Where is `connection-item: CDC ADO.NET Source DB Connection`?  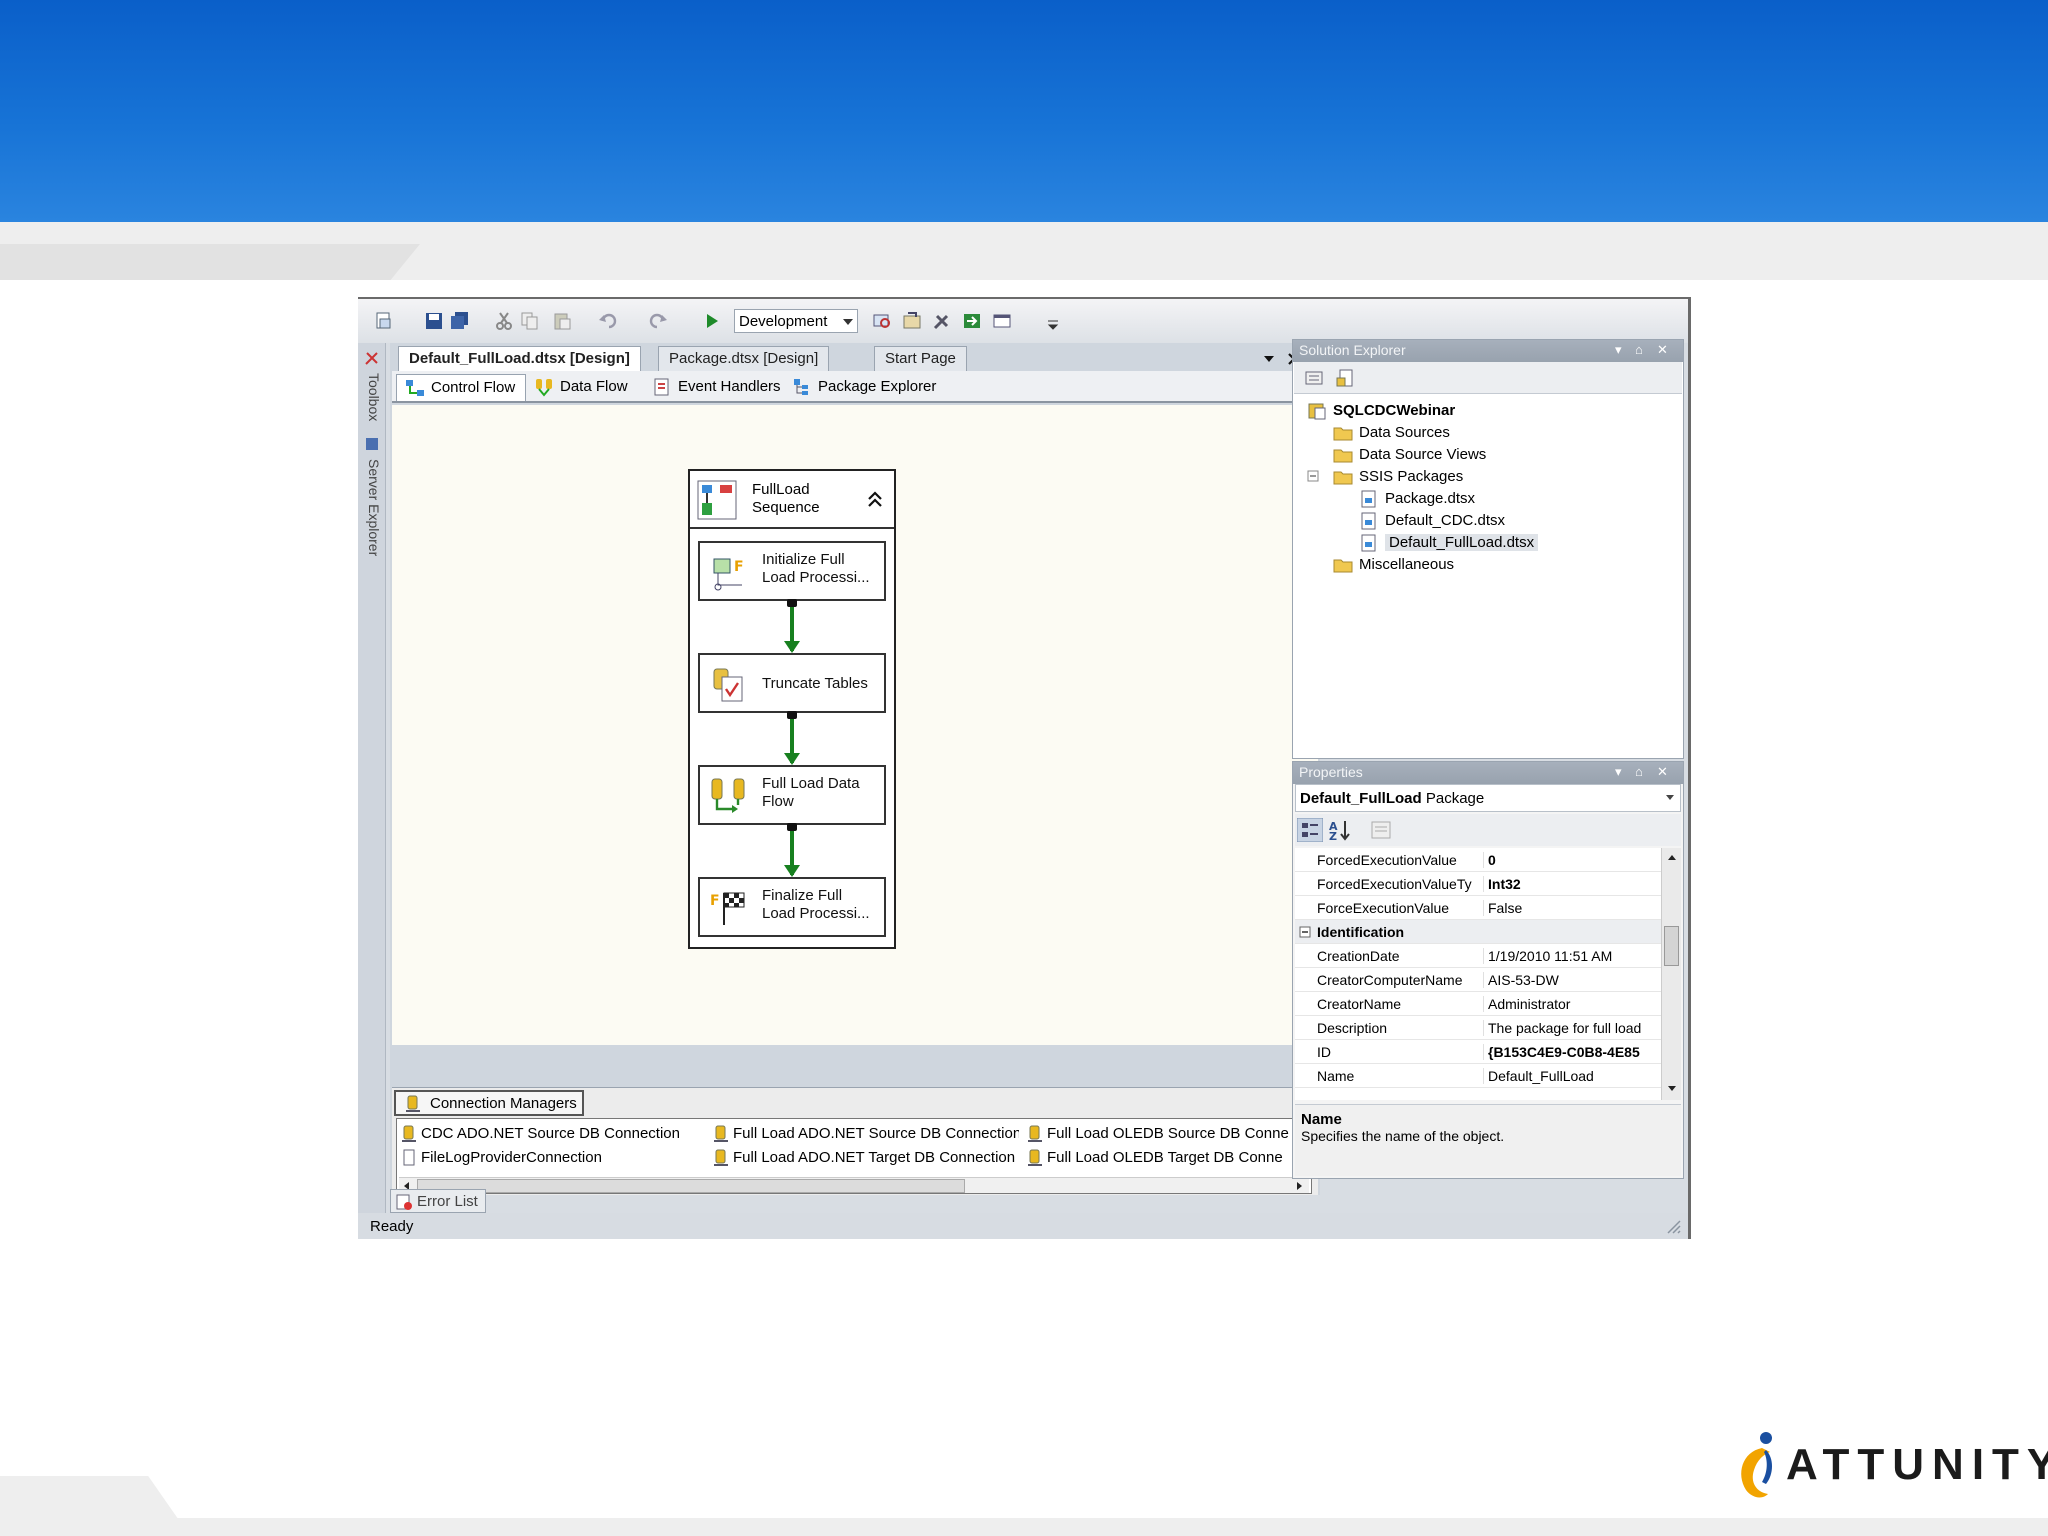 connection-item: CDC ADO.NET Source DB Connection is located at coordinates (549, 1133).